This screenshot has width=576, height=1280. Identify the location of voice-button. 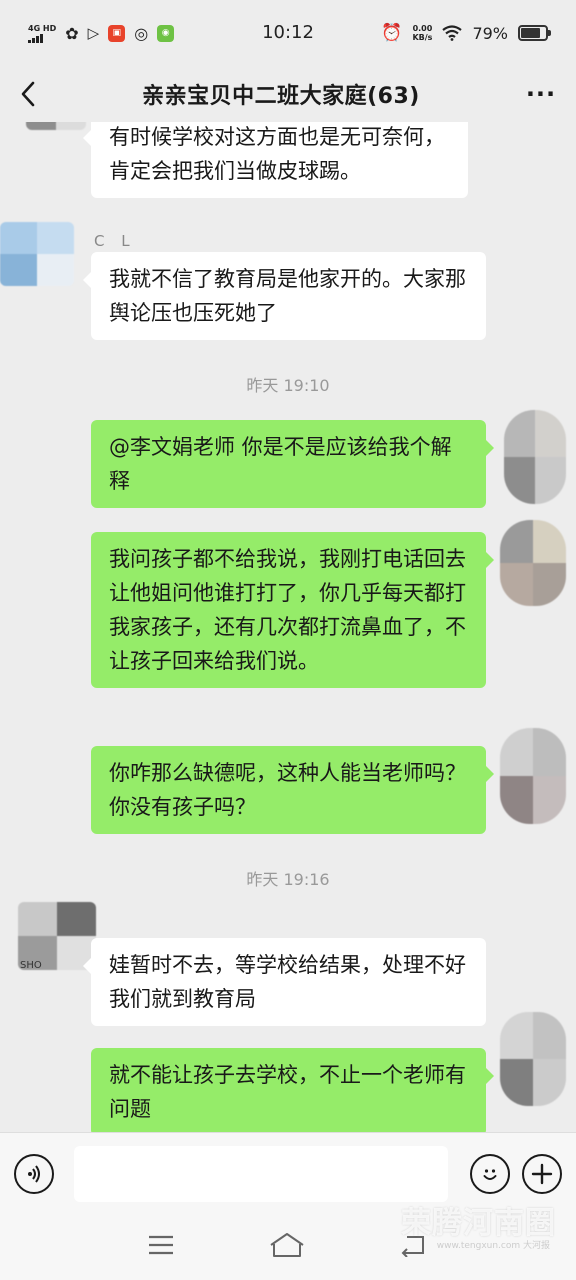
(34, 1173).